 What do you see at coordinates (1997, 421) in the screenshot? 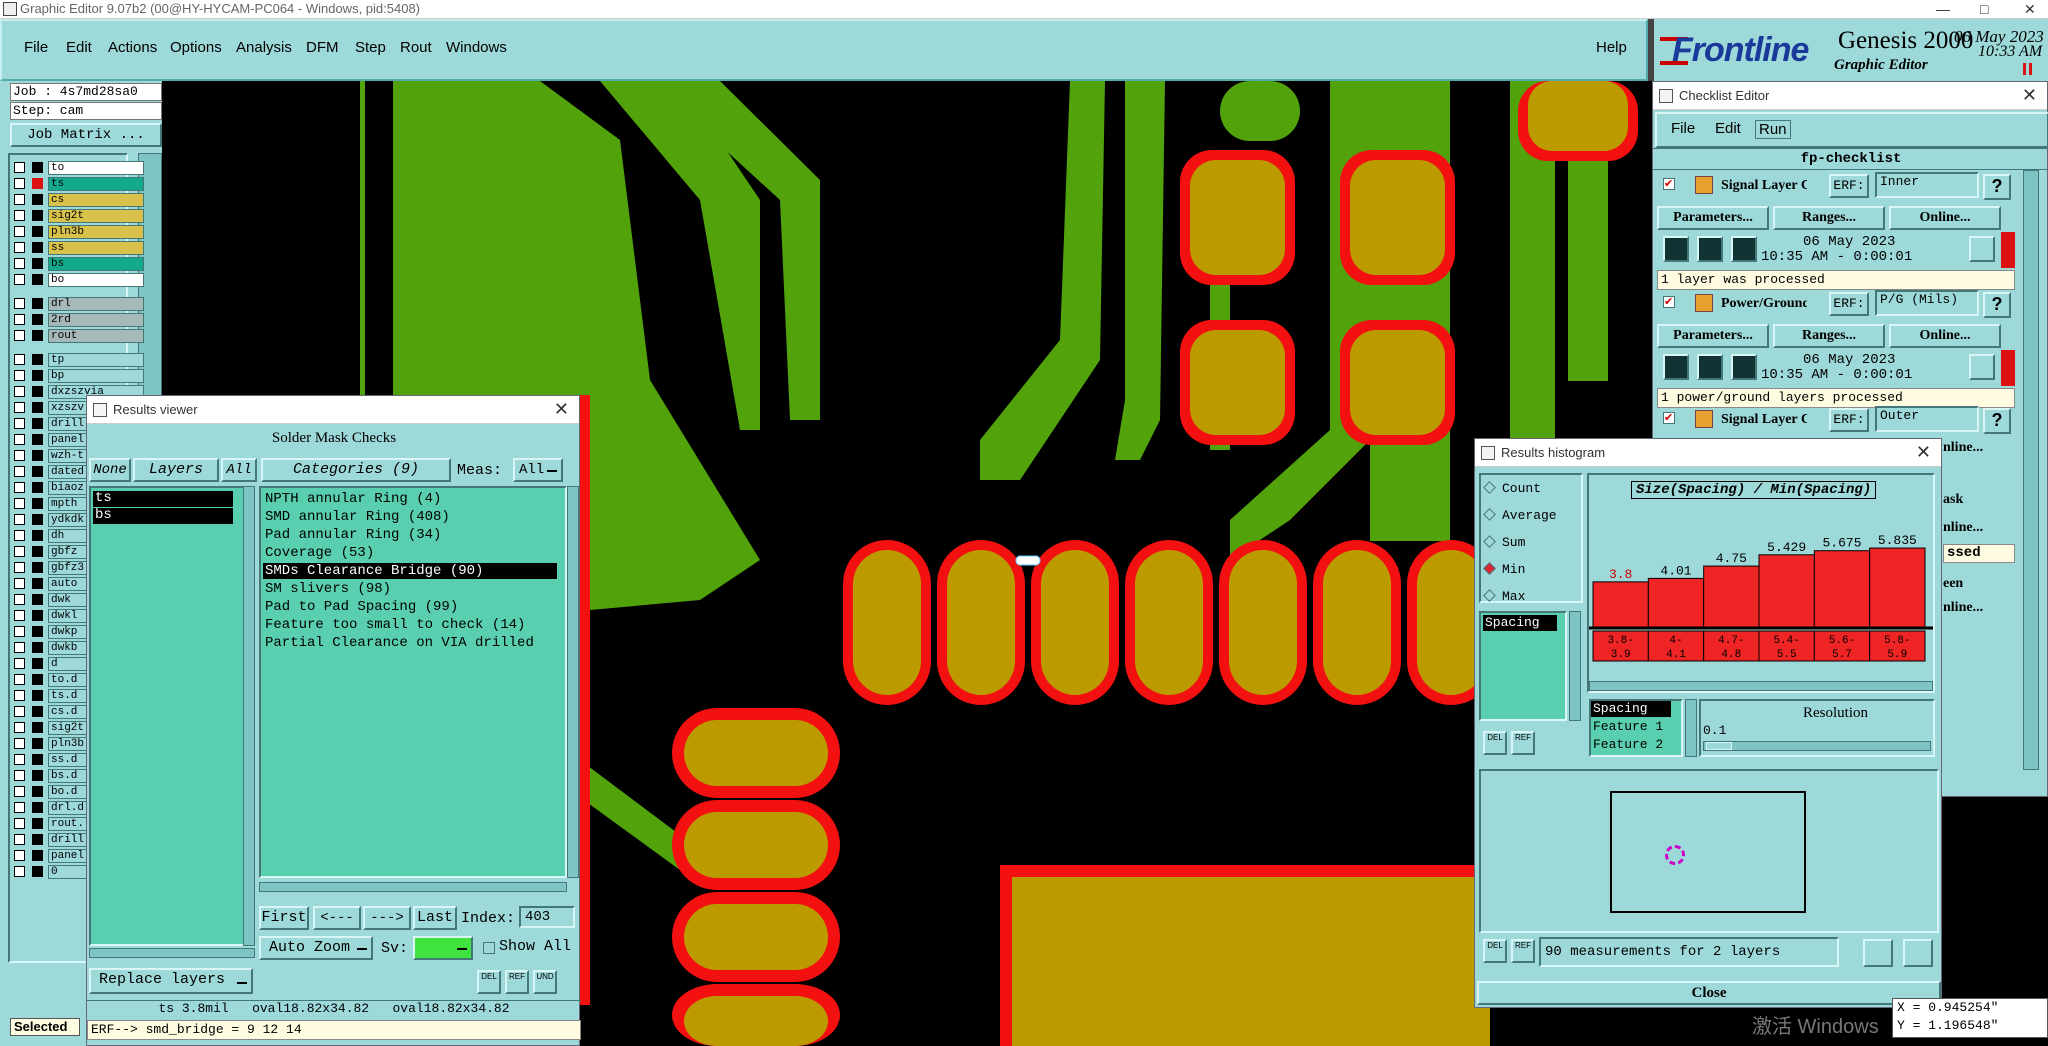
I see `help-icon: ?` at bounding box center [1997, 421].